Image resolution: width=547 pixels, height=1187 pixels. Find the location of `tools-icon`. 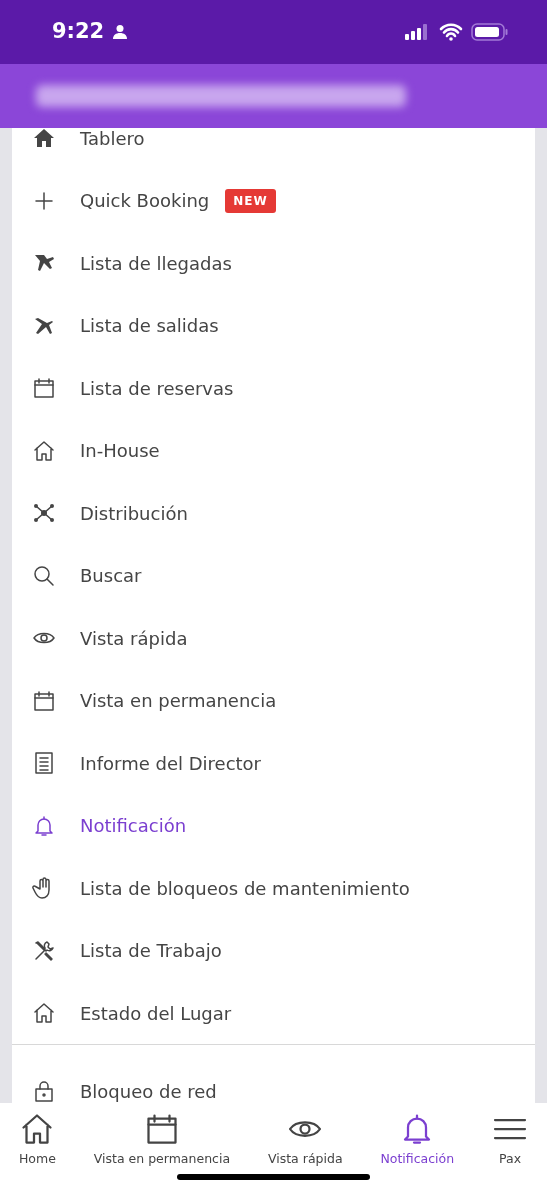

tools-icon is located at coordinates (44, 950).